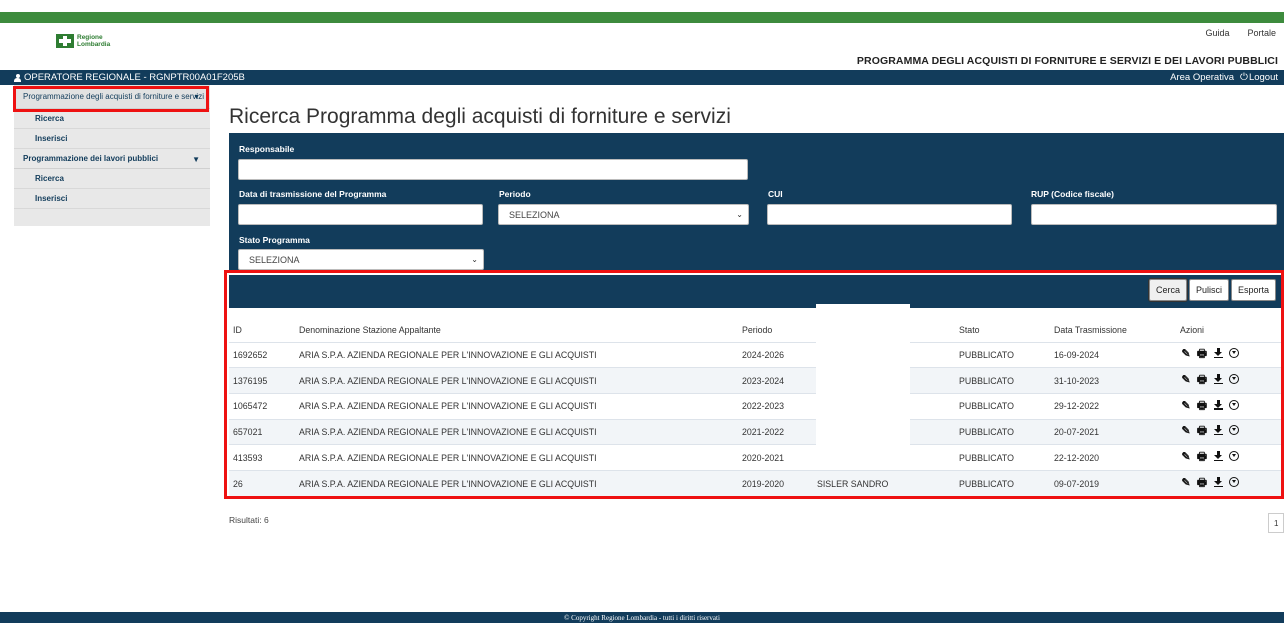 This screenshot has height=623, width=1284. Describe the element at coordinates (1261, 33) in the screenshot. I see `portale-link: Portale` at that location.